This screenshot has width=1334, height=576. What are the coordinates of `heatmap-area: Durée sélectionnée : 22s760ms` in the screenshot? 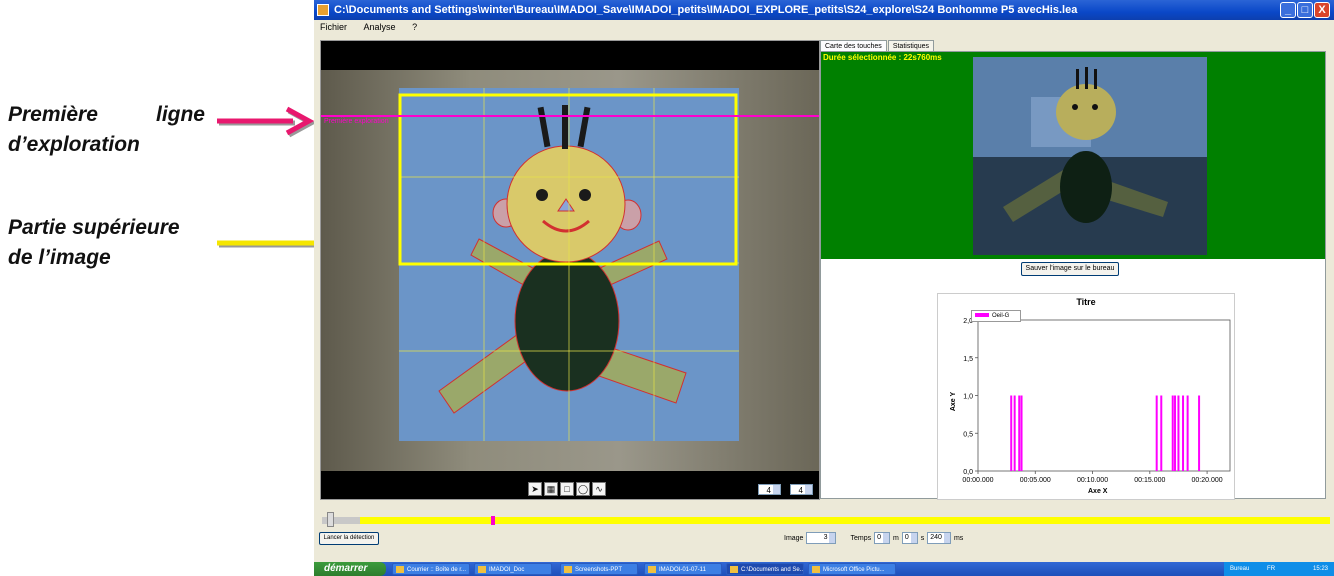 It's located at (1073, 155).